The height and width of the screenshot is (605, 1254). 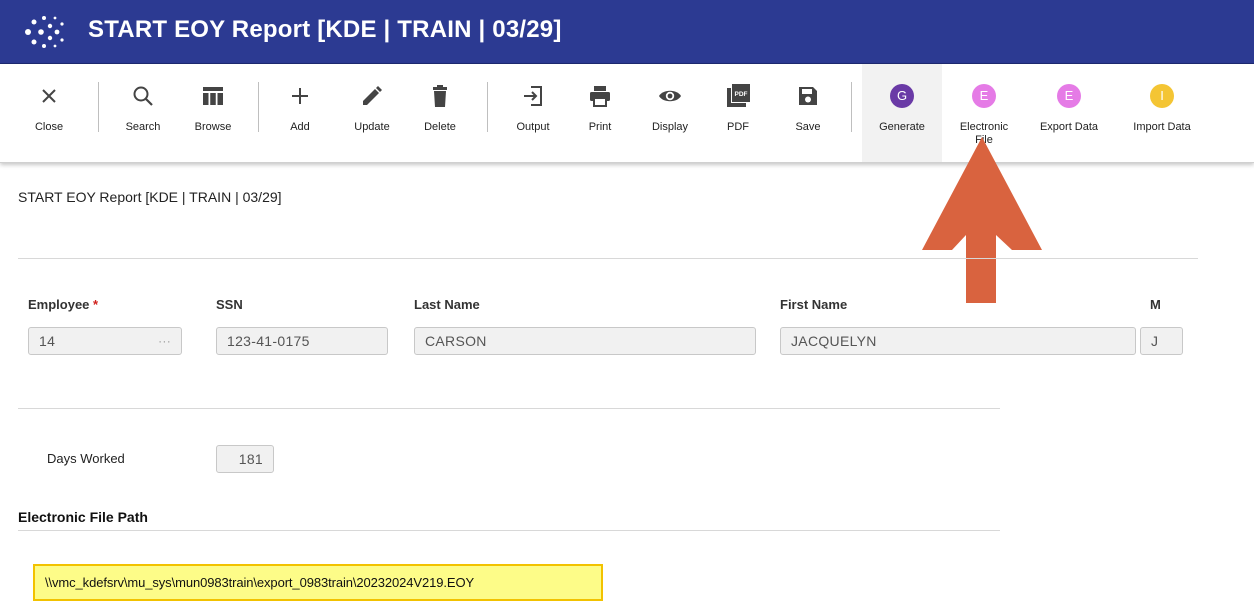 What do you see at coordinates (600, 96) in the screenshot?
I see `printer-icon` at bounding box center [600, 96].